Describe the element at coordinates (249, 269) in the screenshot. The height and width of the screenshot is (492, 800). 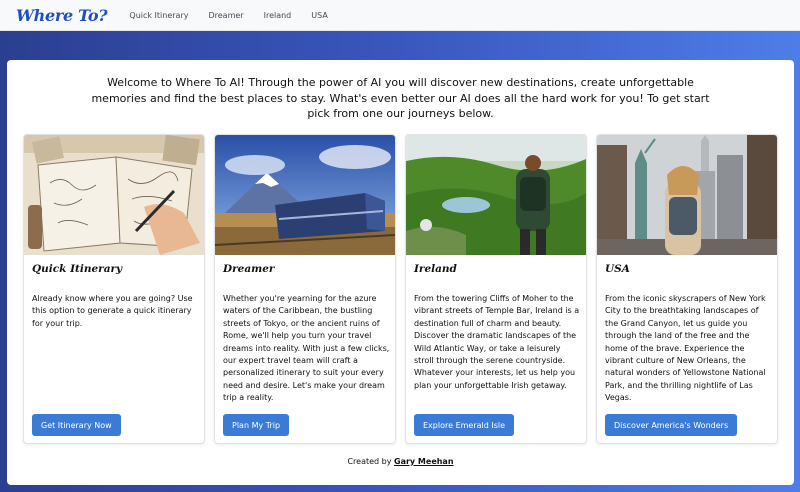
I see `card-title-dreamer: Dreamer` at that location.